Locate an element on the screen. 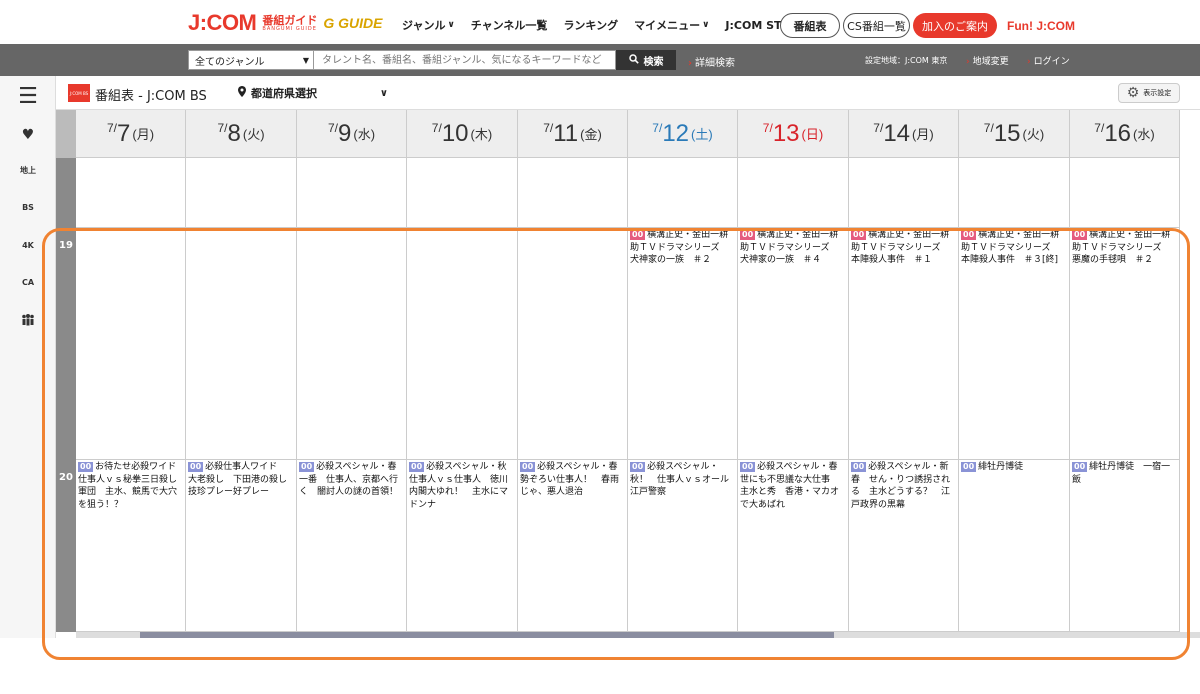 The image size is (1200, 694). program-title: 00 必殺スペシャル・新春 せん・りつ誘拐される 主水どうする？ 江戸政界の黒幕 is located at coordinates (903, 485).